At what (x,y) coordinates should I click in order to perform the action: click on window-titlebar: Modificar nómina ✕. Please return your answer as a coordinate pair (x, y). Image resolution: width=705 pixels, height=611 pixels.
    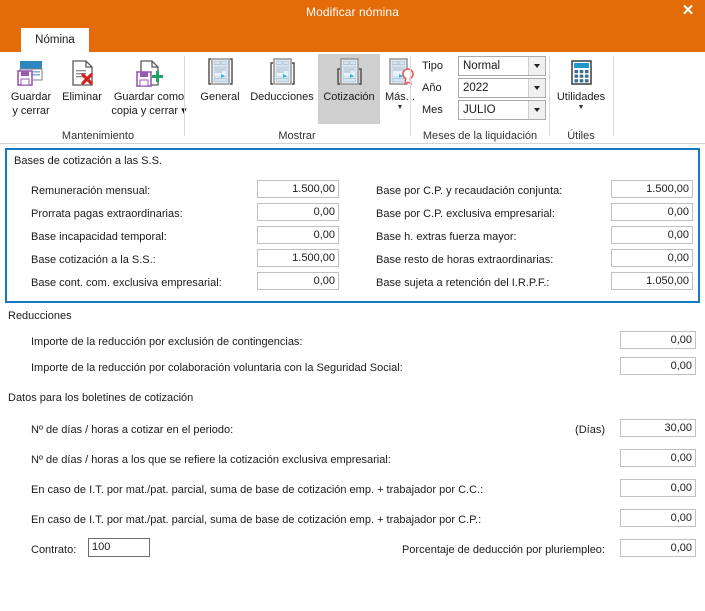
    Looking at the image, I should click on (352, 12).